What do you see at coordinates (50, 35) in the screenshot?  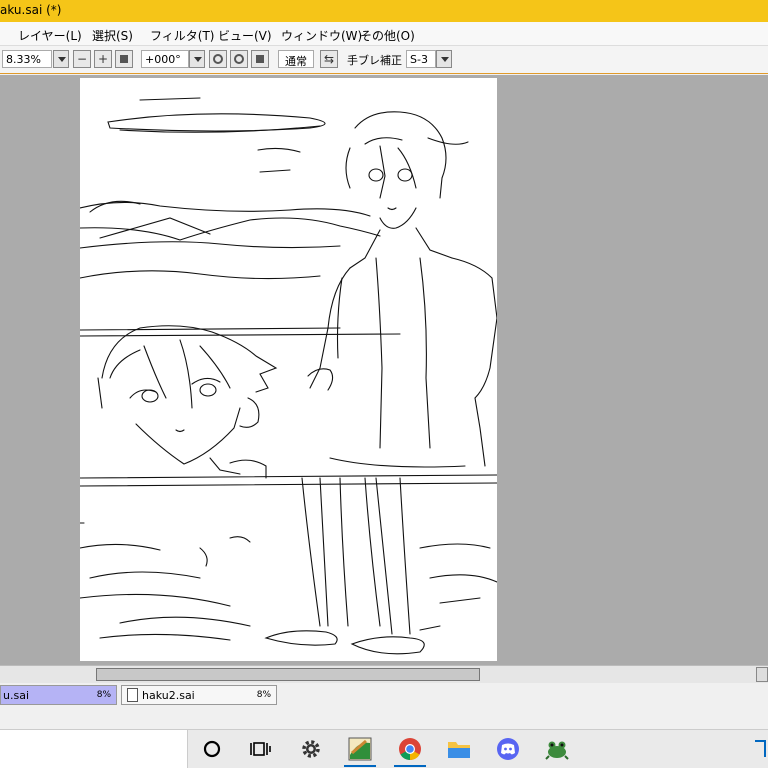 I see `menu-layer: レイヤー(L)` at bounding box center [50, 35].